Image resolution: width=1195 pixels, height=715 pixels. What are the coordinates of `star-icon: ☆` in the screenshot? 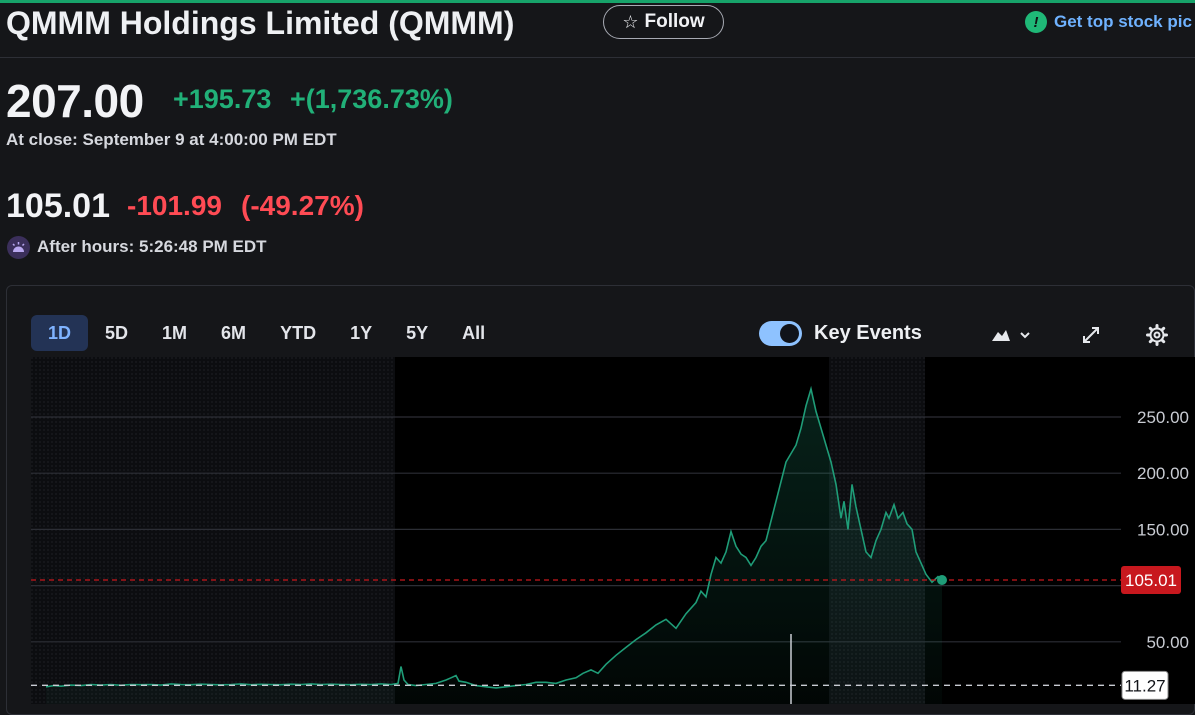 It's located at (630, 21).